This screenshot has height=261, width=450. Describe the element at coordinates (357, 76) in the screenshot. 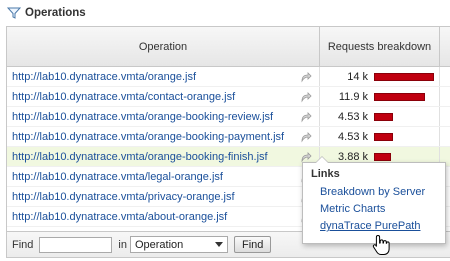

I see `requests-value: 14 k` at that location.